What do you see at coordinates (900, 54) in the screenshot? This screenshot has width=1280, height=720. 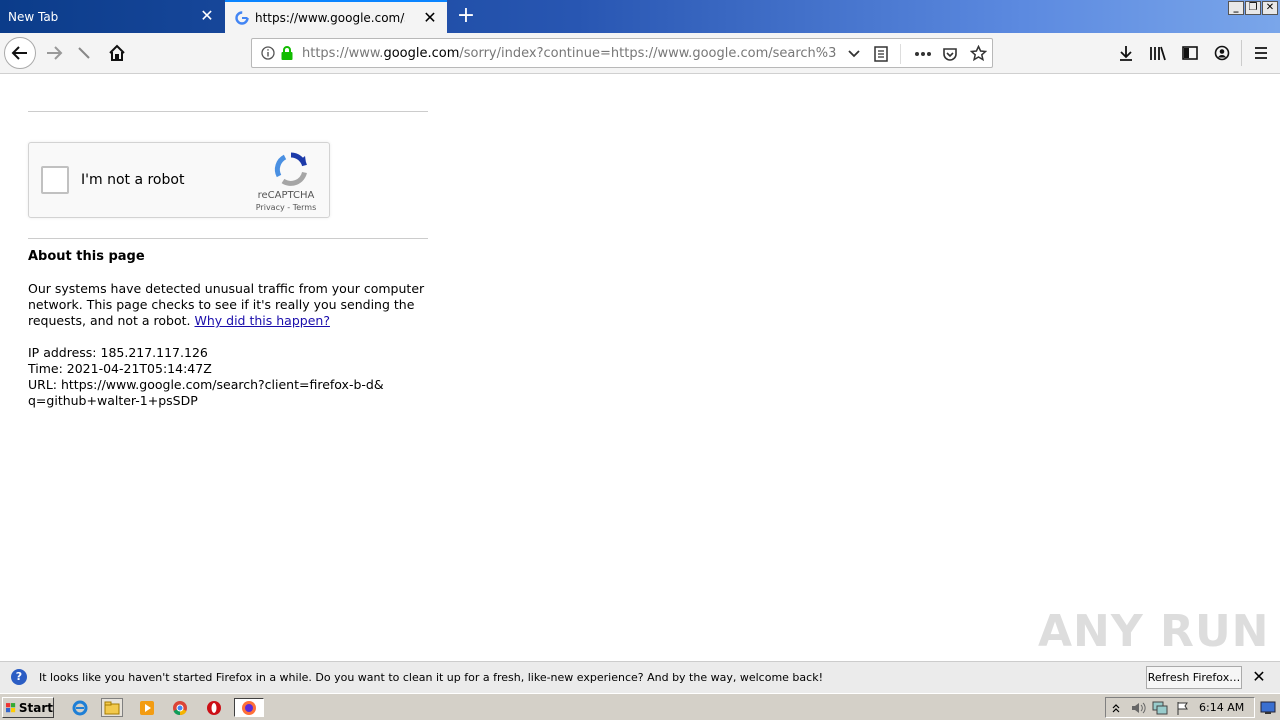 I see `url-divider` at bounding box center [900, 54].